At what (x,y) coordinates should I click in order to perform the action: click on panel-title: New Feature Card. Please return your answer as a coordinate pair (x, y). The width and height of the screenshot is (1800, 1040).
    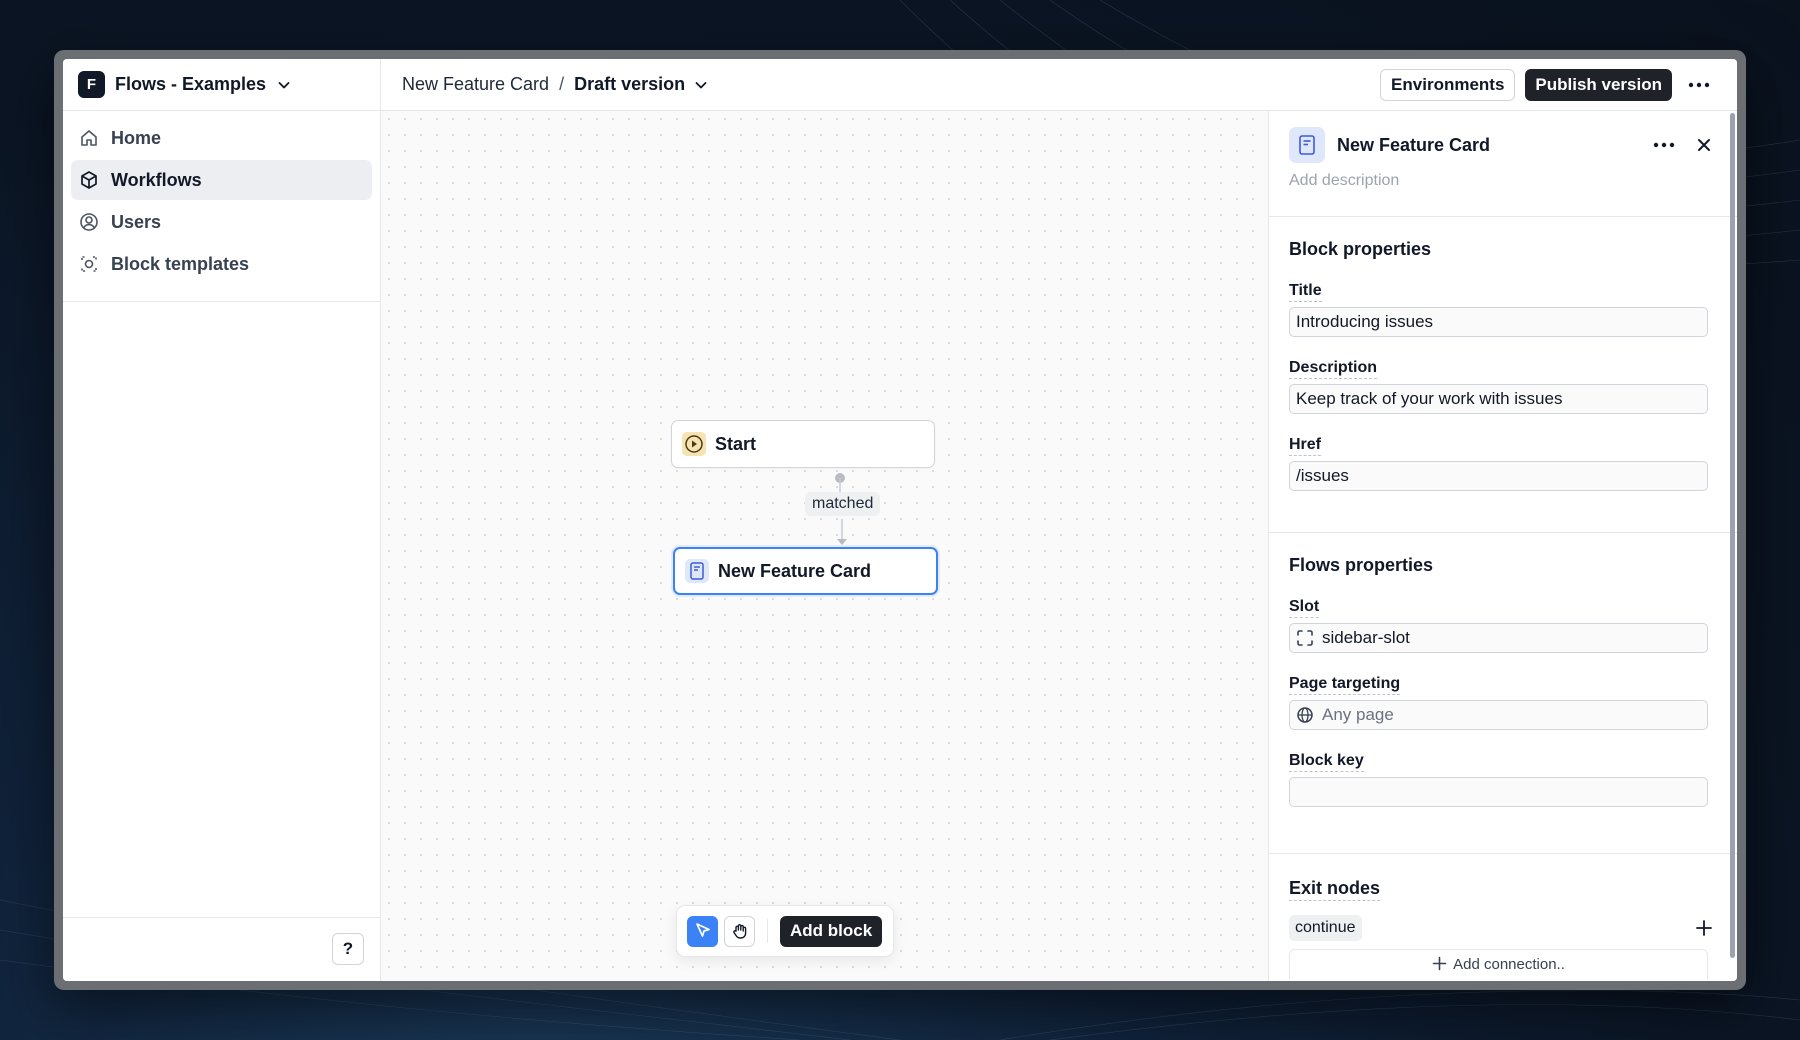
    Looking at the image, I should click on (1413, 145).